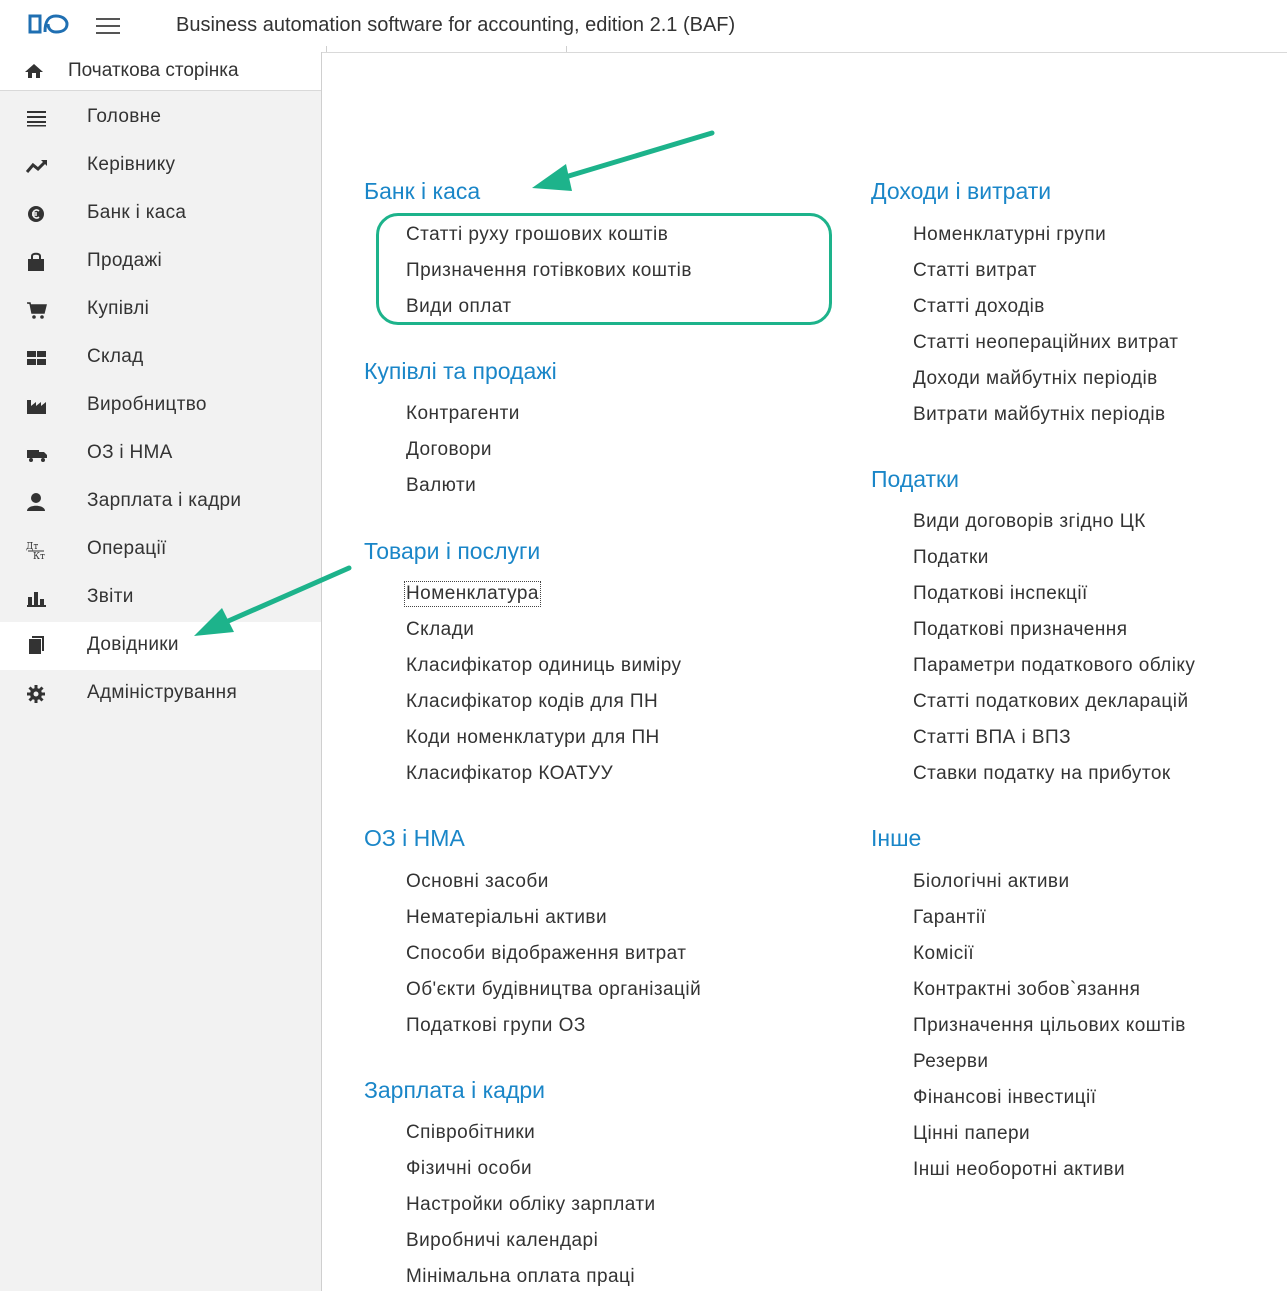  Describe the element at coordinates (1054, 666) in the screenshot. I see `link-tax-accounting-params: Параметри податкового обліку` at that location.